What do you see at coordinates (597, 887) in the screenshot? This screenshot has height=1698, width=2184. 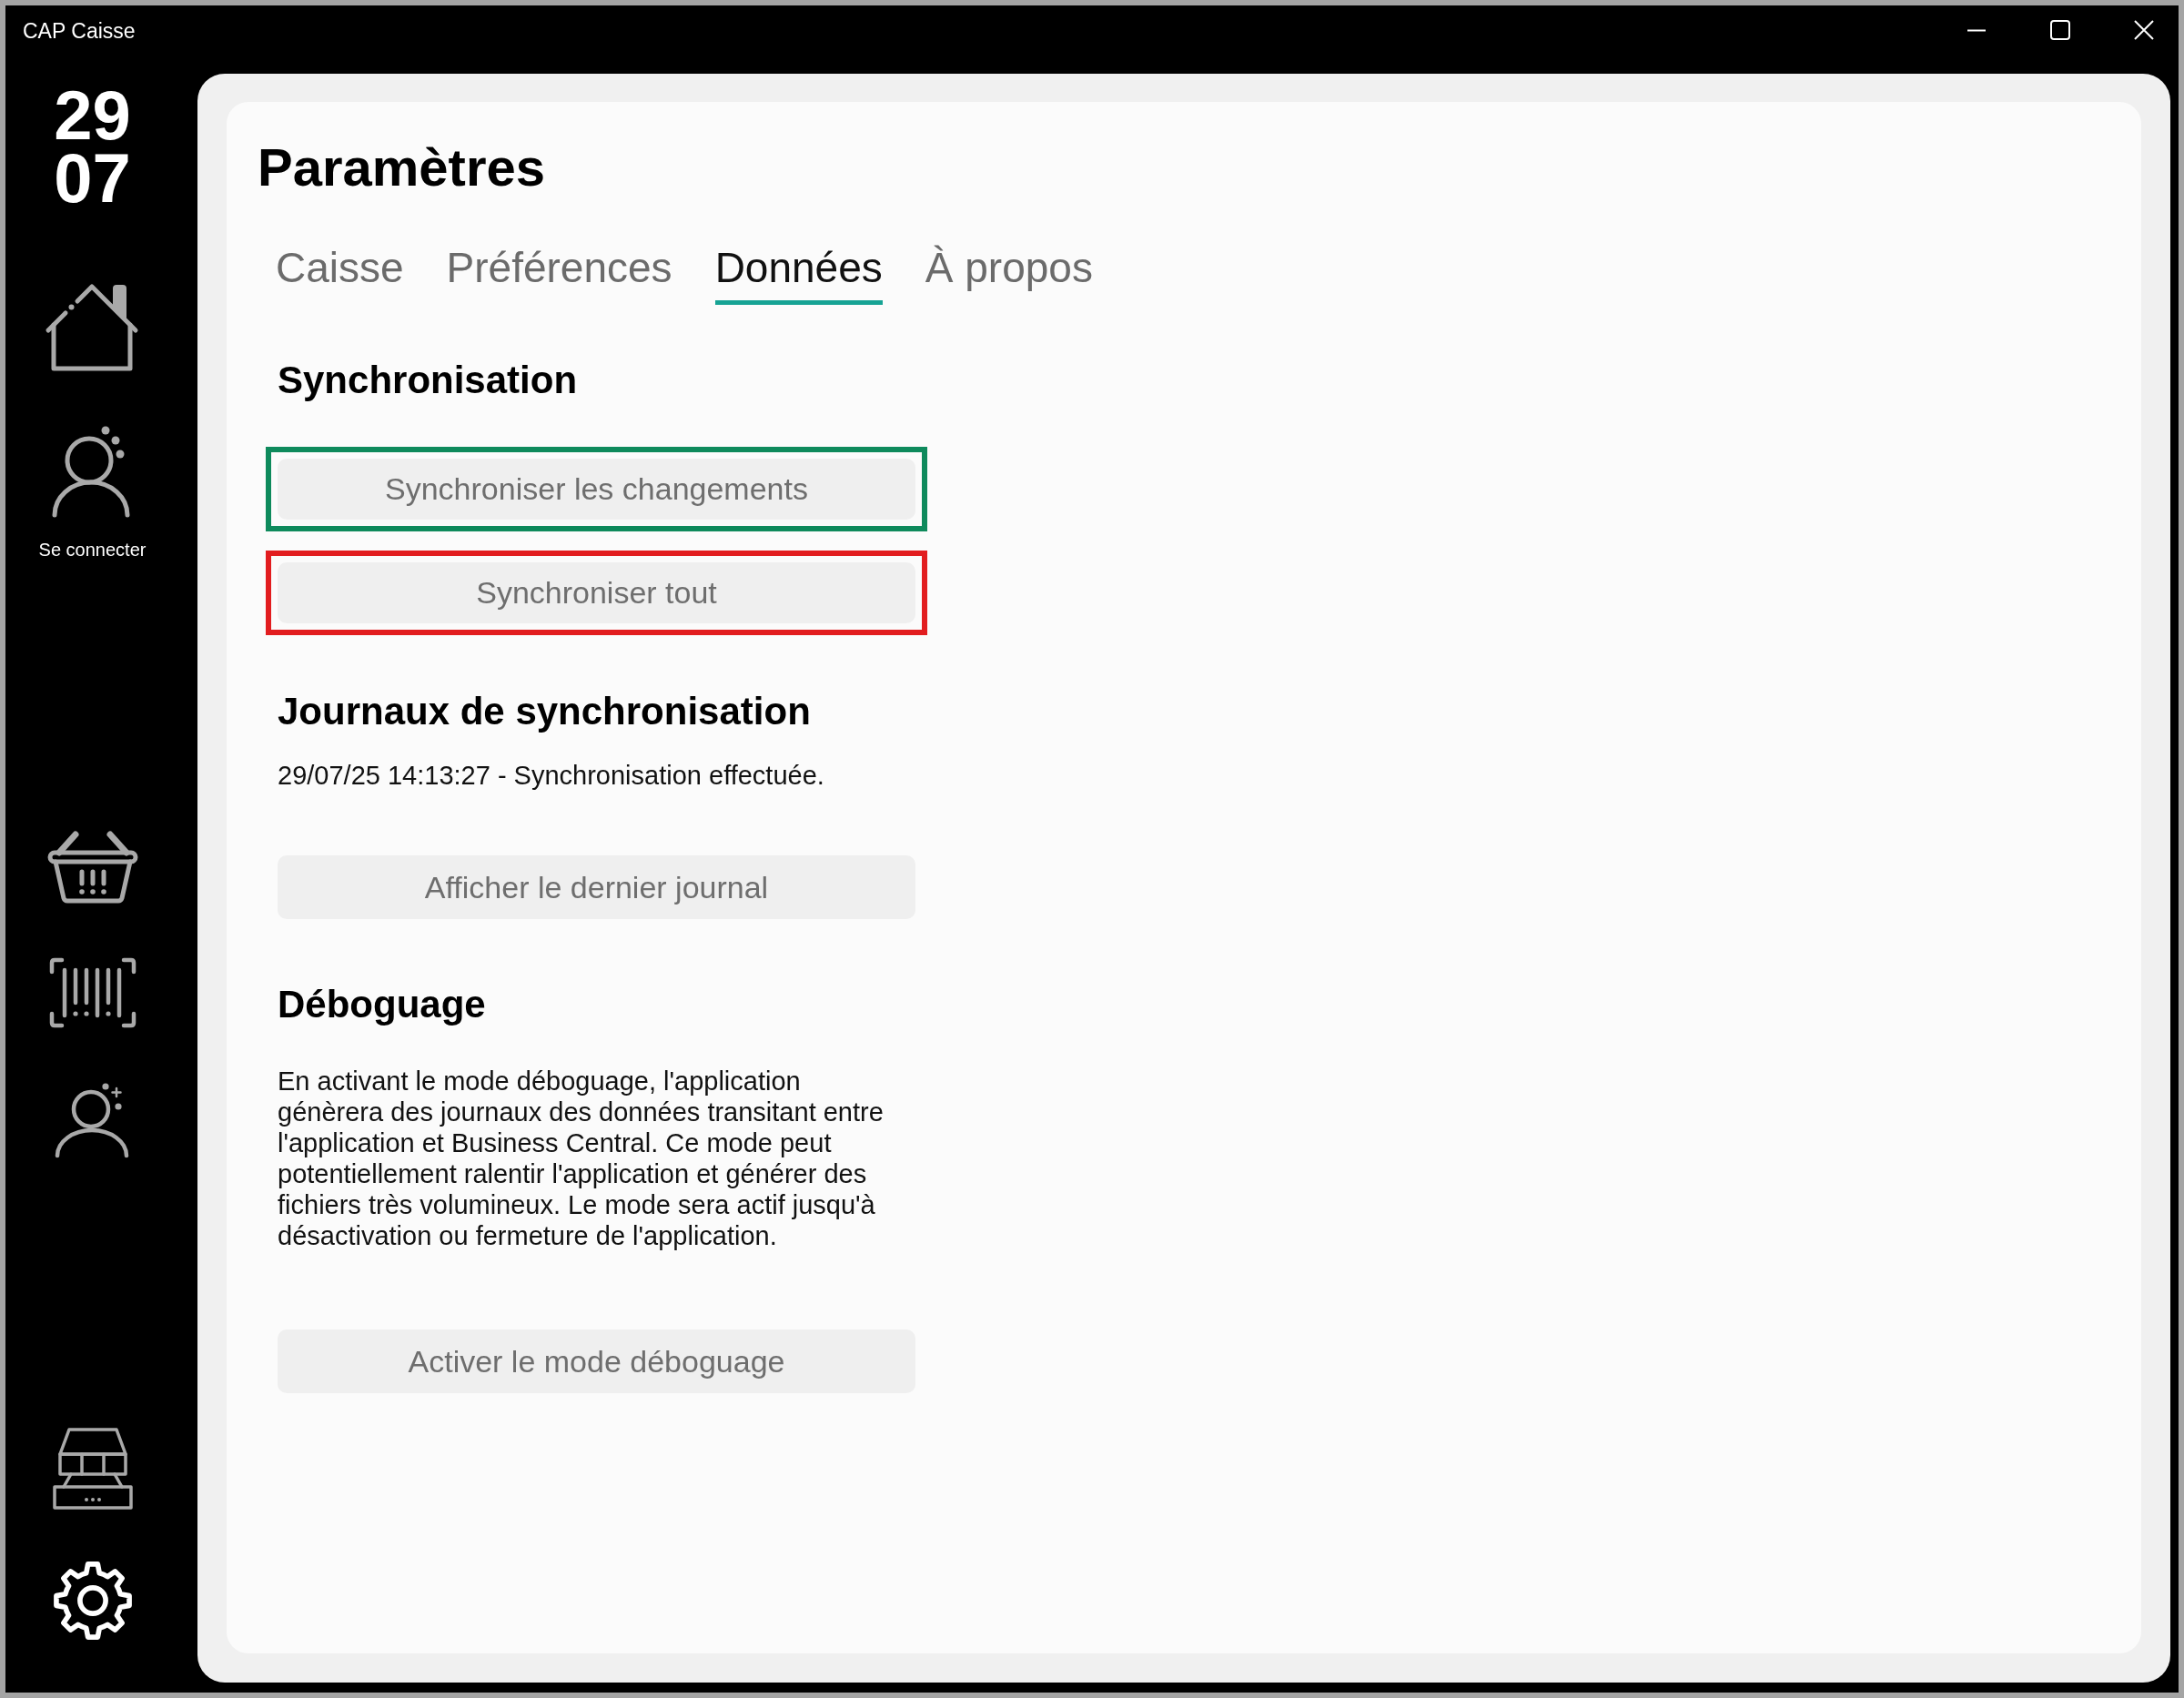 I see `show-log-button: Afficher le dernier journal` at bounding box center [597, 887].